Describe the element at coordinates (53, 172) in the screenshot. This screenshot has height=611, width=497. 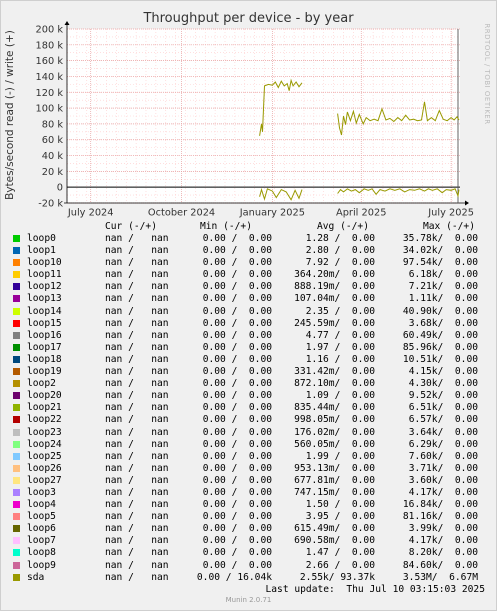
I see `y-tick-label: 20 k` at that location.